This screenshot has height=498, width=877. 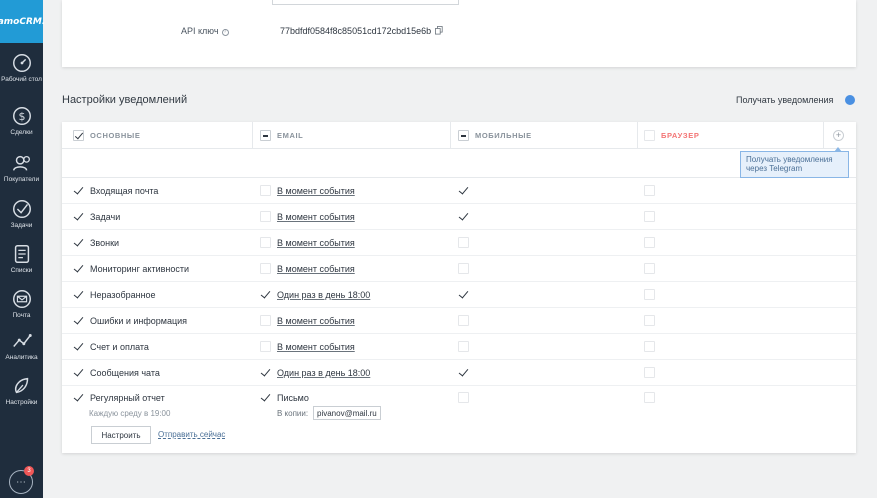 What do you see at coordinates (125, 100) in the screenshot?
I see `section-title: Настройки уведомлений` at bounding box center [125, 100].